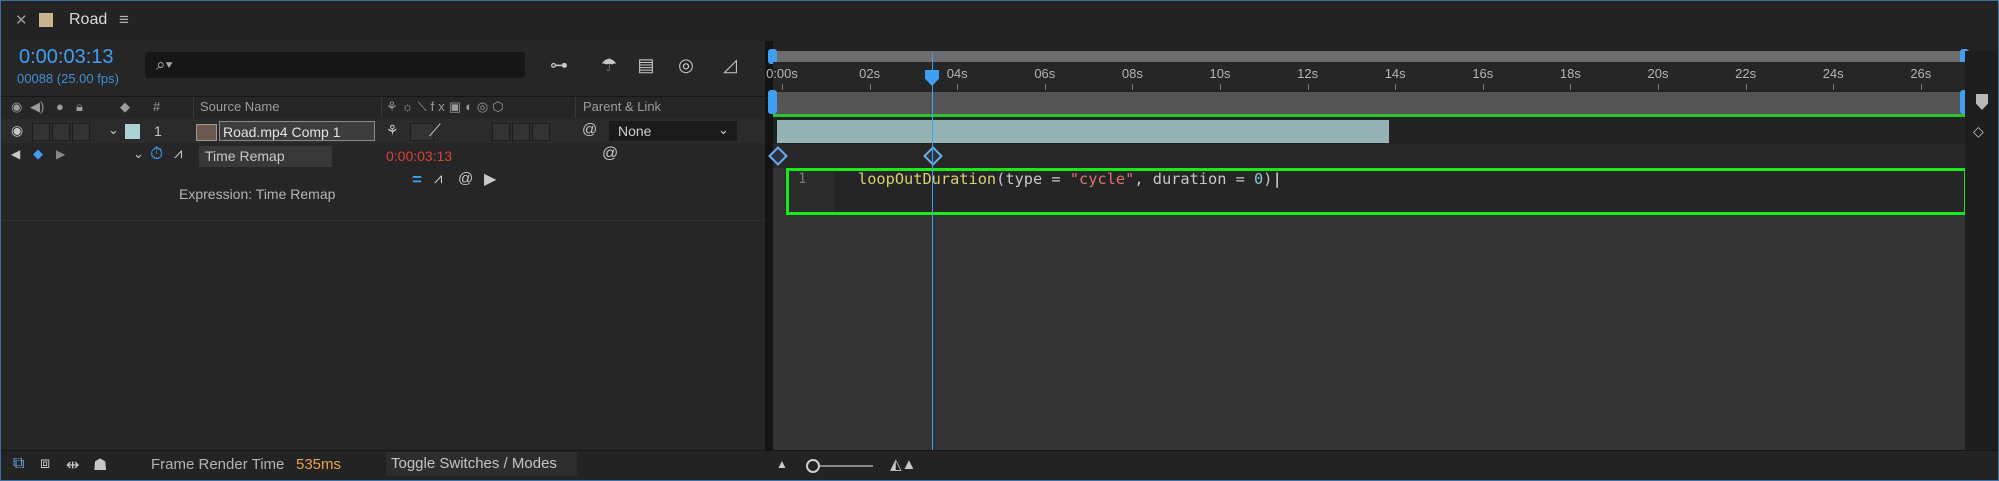 The height and width of the screenshot is (481, 1999). Describe the element at coordinates (68, 78) in the screenshot. I see `frame-count: 00088 (25.00 fps)` at that location.